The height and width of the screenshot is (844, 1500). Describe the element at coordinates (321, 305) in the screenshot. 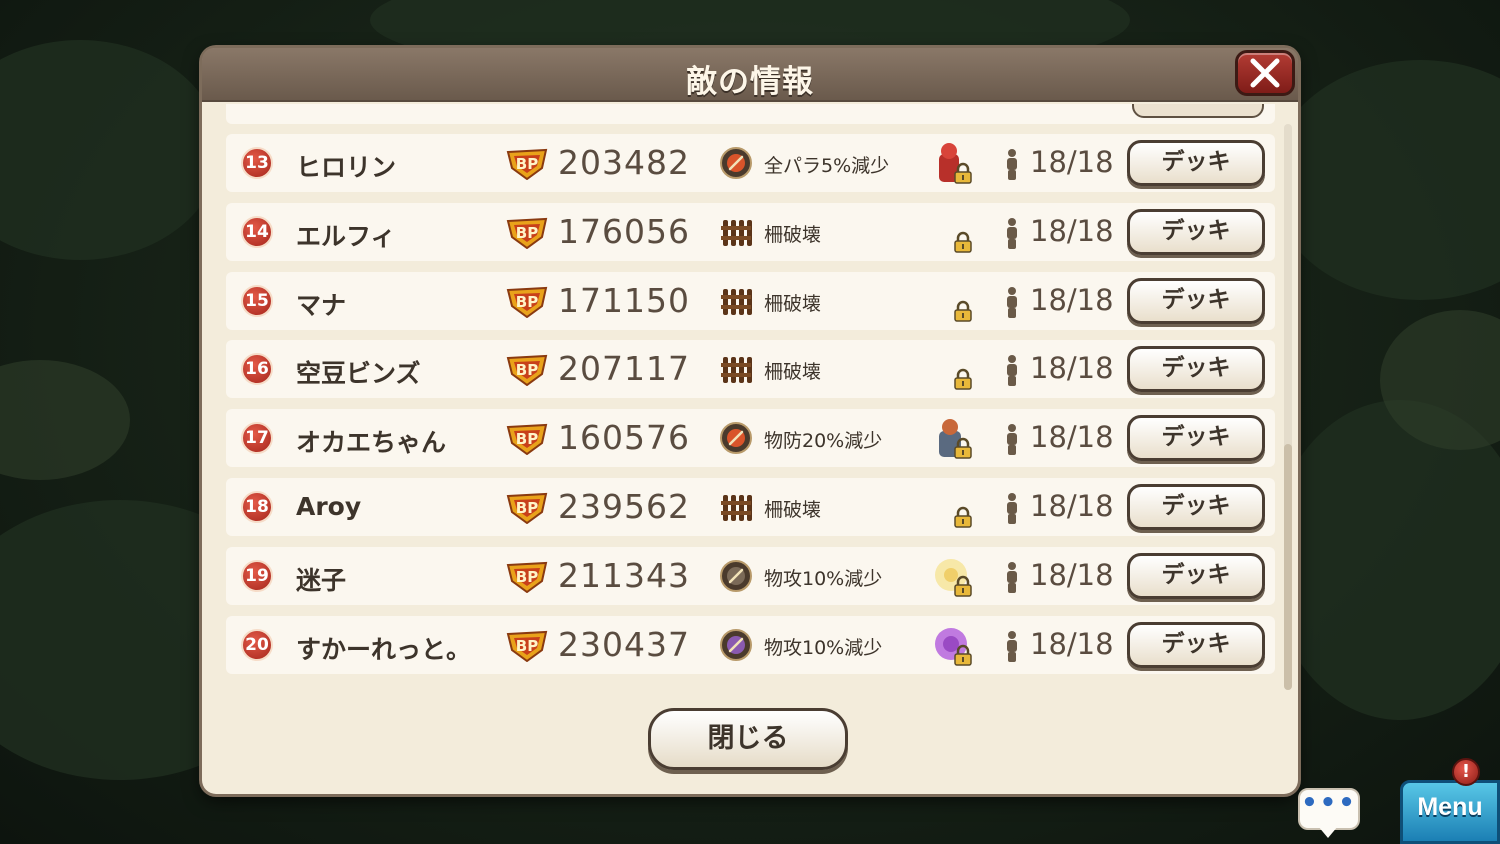

I see `player-name: マナ` at that location.